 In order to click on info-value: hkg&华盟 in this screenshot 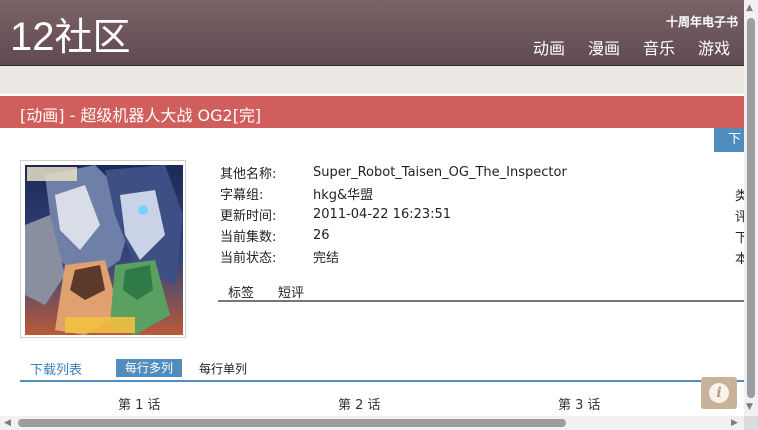, I will do `click(343, 193)`.